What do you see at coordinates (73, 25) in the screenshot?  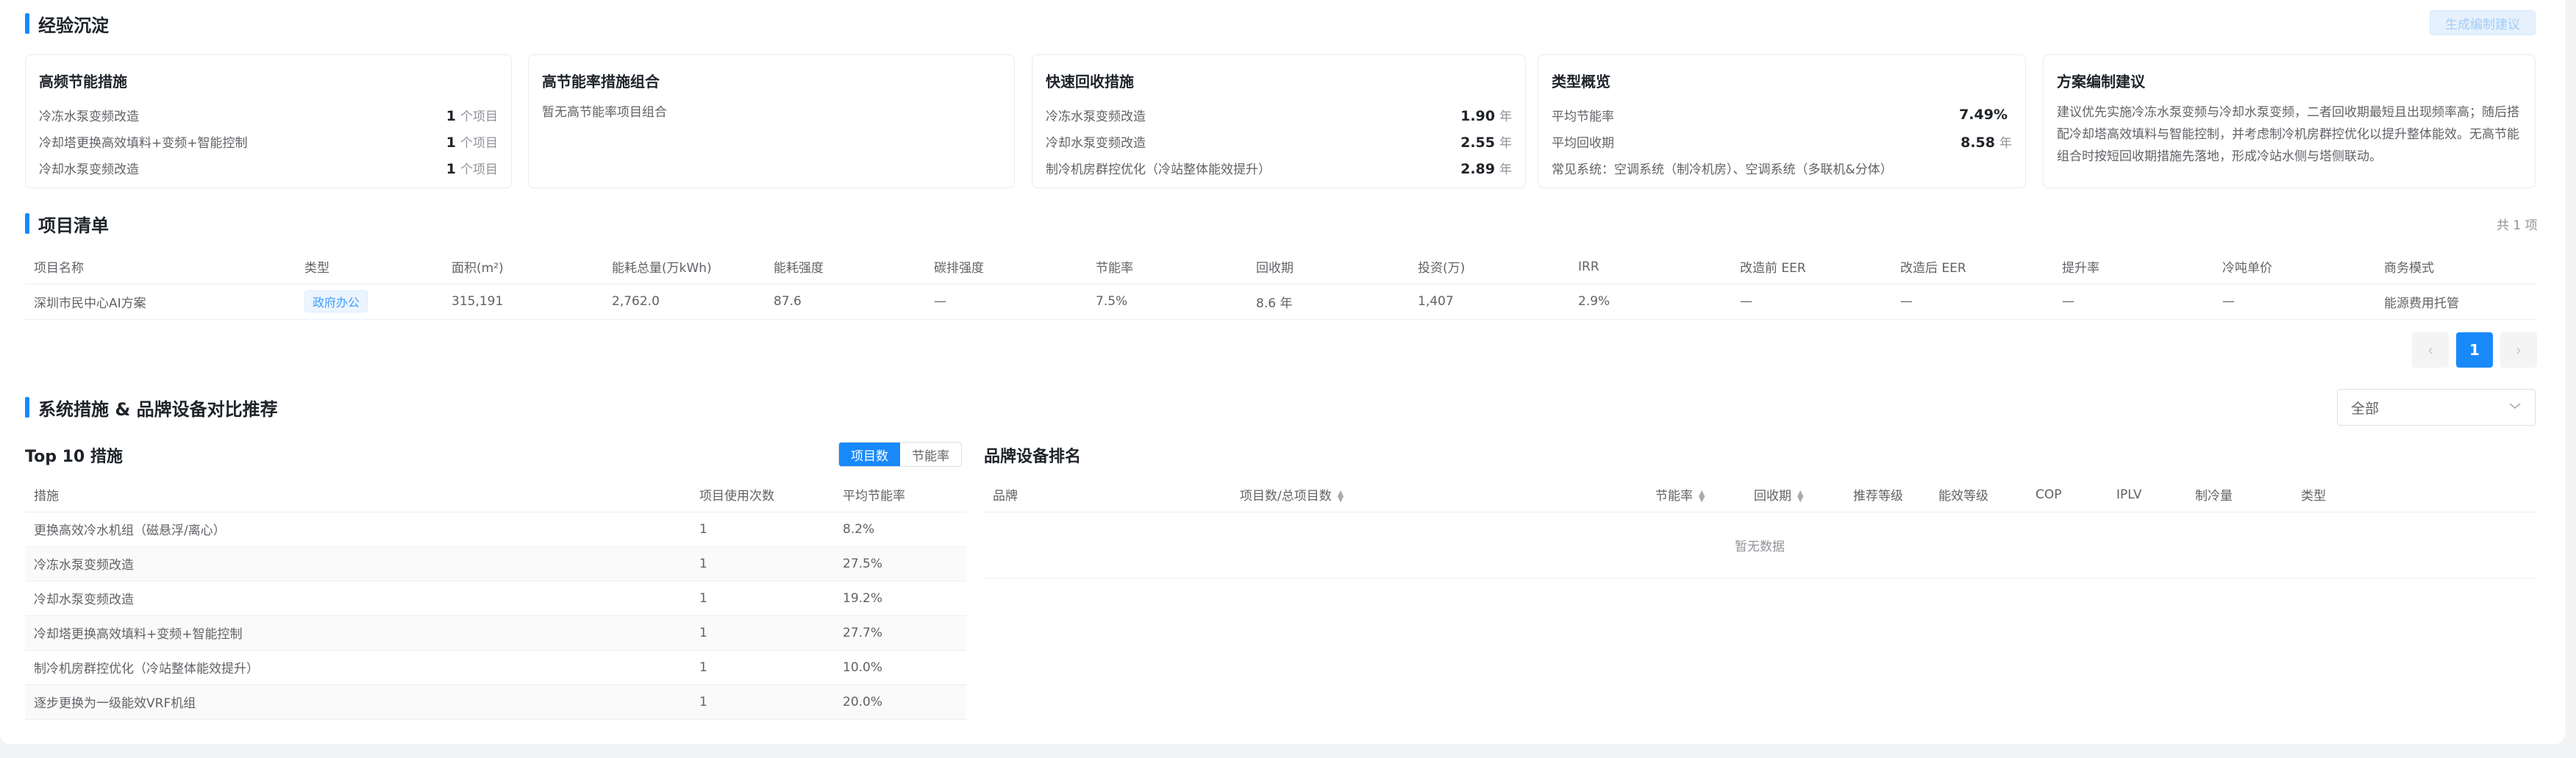 I see `experience-title: 经验沉淀` at bounding box center [73, 25].